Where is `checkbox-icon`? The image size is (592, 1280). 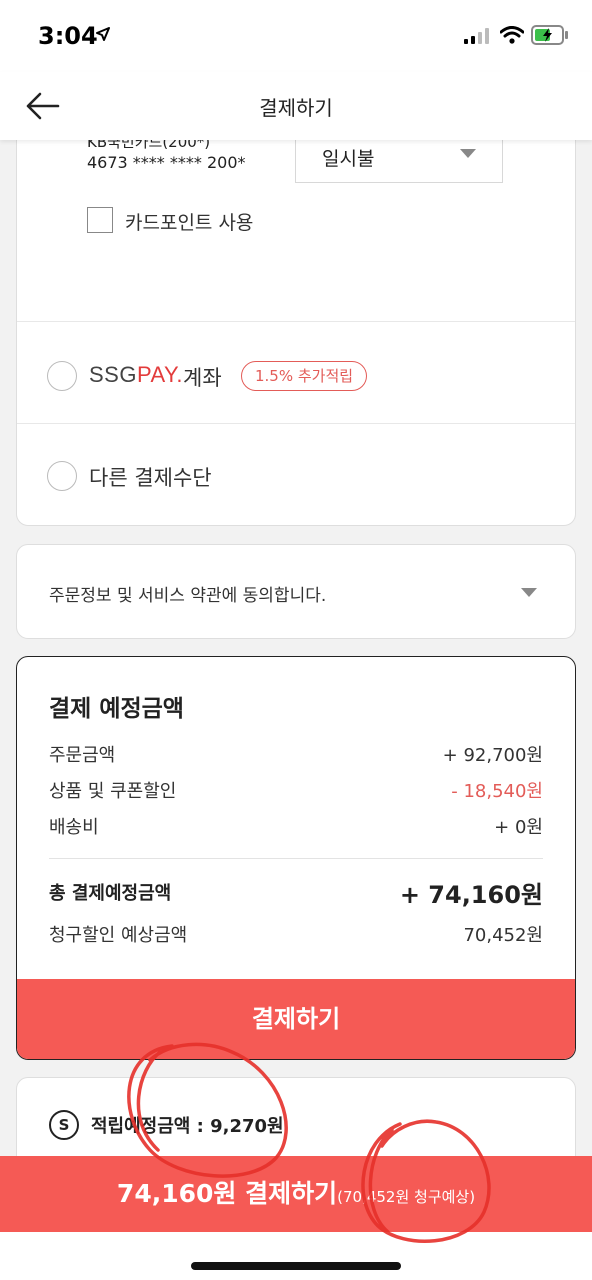
checkbox-icon is located at coordinates (100, 220).